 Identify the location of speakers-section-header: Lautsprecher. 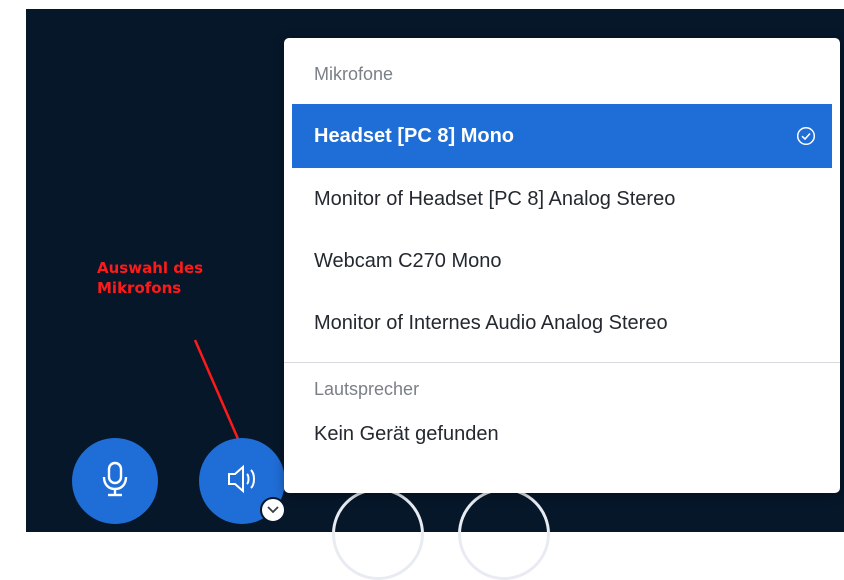
(367, 389).